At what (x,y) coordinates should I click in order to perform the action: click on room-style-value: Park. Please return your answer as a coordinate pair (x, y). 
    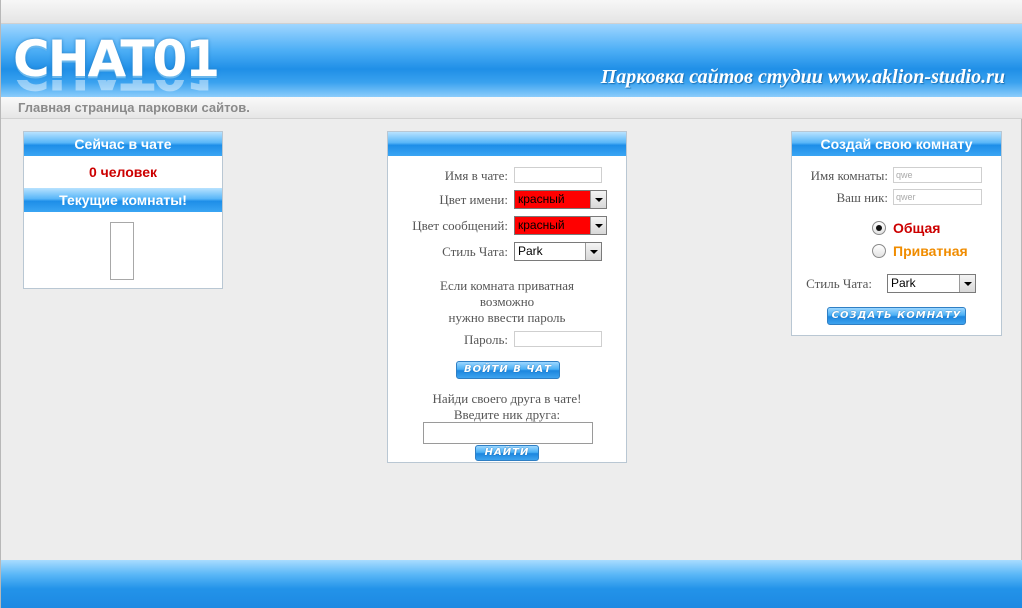
    Looking at the image, I should click on (903, 283).